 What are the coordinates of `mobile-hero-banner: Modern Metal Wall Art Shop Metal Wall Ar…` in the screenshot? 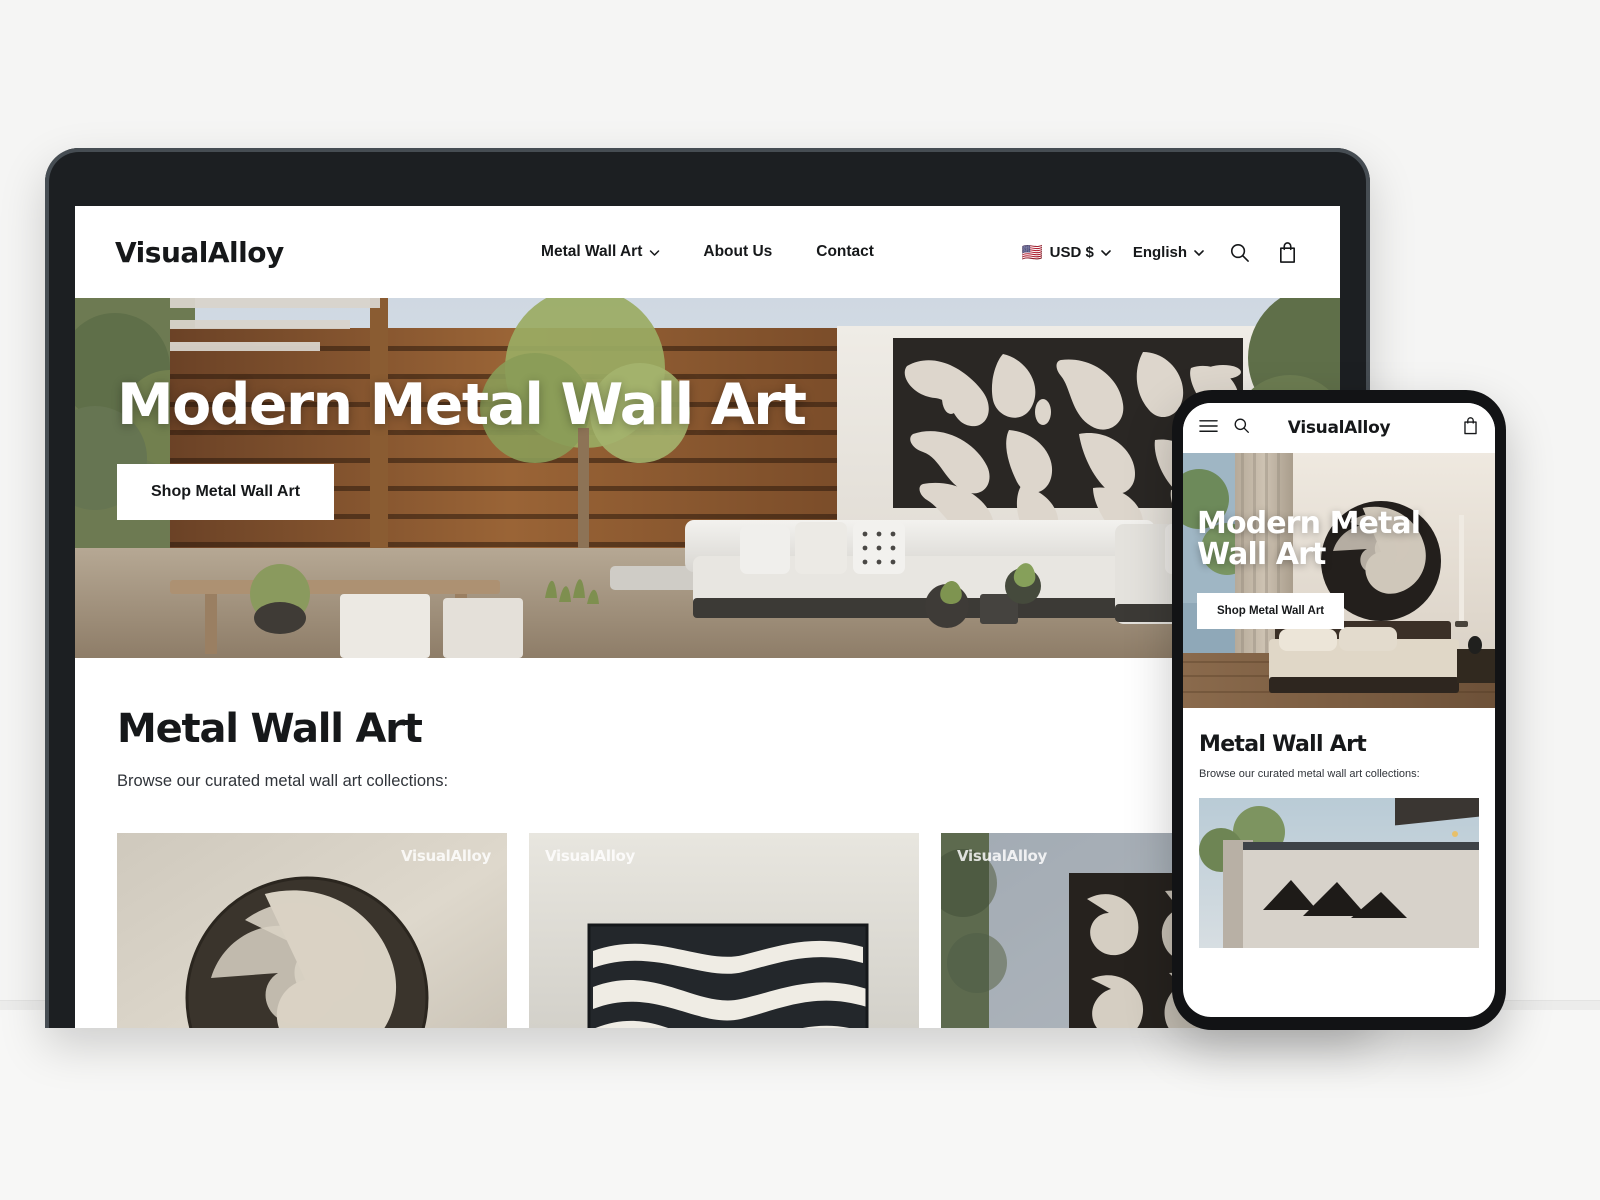 It's located at (1339, 580).